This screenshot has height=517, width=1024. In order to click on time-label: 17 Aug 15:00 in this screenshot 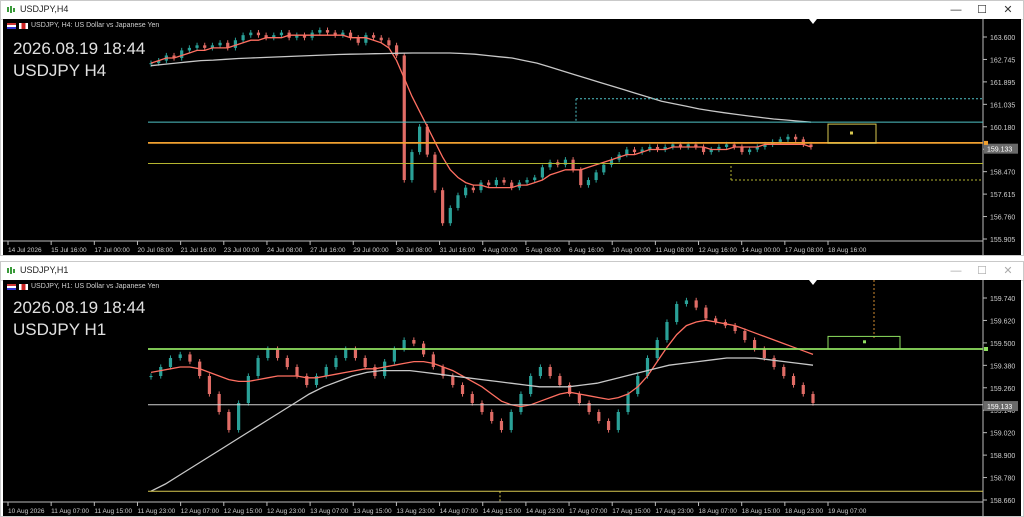, I will do `click(631, 511)`.